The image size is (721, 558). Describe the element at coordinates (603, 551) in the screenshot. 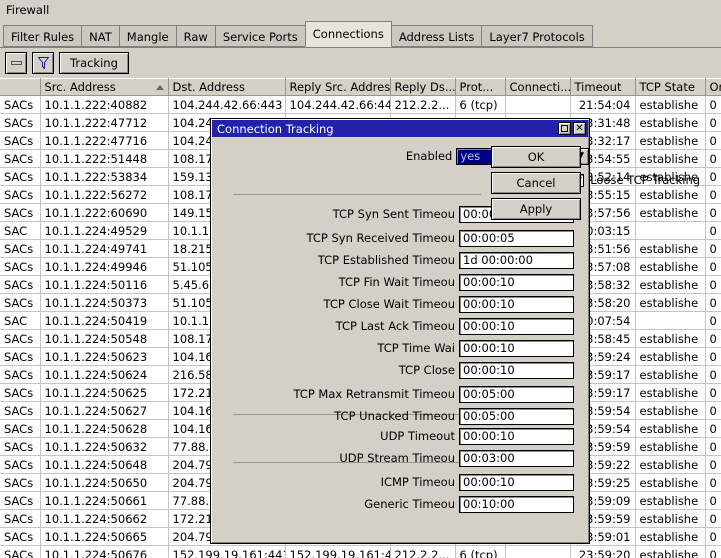

I see `cell-timeout: 23:59:20` at that location.